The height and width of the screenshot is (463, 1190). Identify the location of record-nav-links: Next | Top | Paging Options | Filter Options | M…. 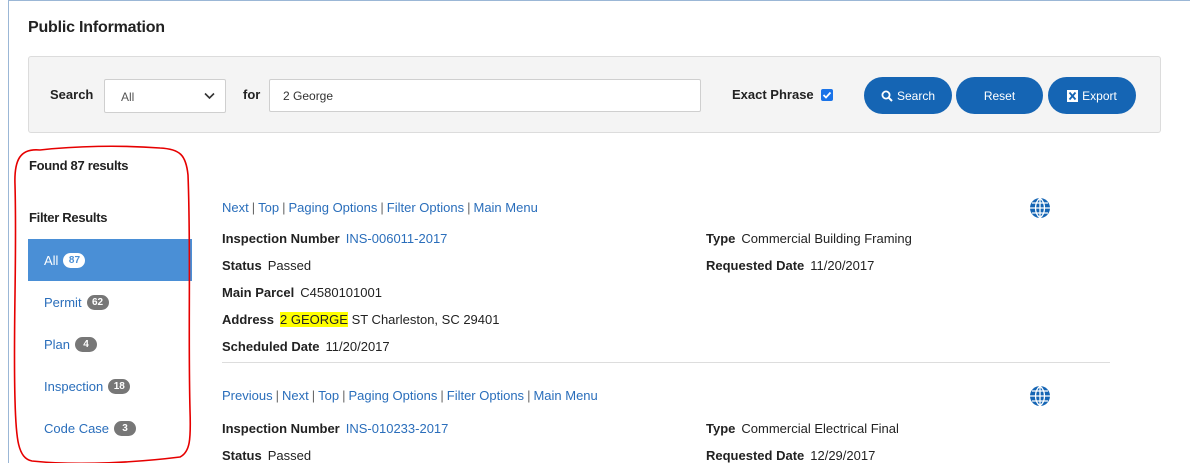
(380, 207).